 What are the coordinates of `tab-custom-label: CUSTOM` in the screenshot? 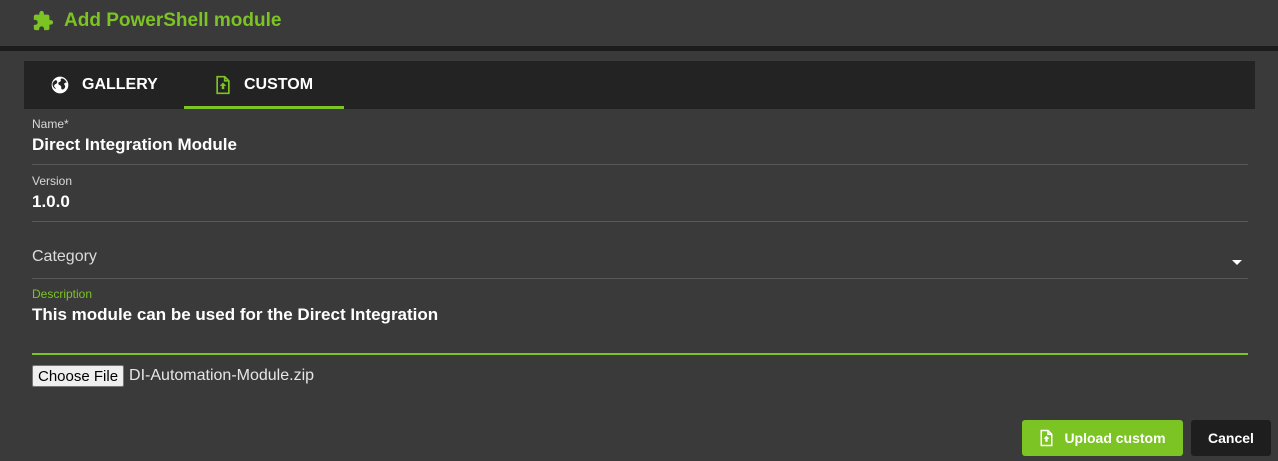 It's located at (279, 84).